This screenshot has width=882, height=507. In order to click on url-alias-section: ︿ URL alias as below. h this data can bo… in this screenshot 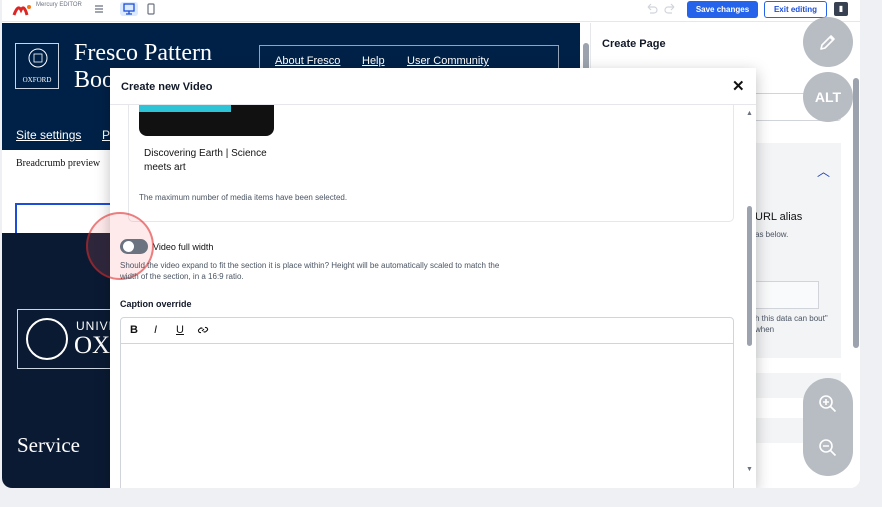, I will do `click(791, 250)`.